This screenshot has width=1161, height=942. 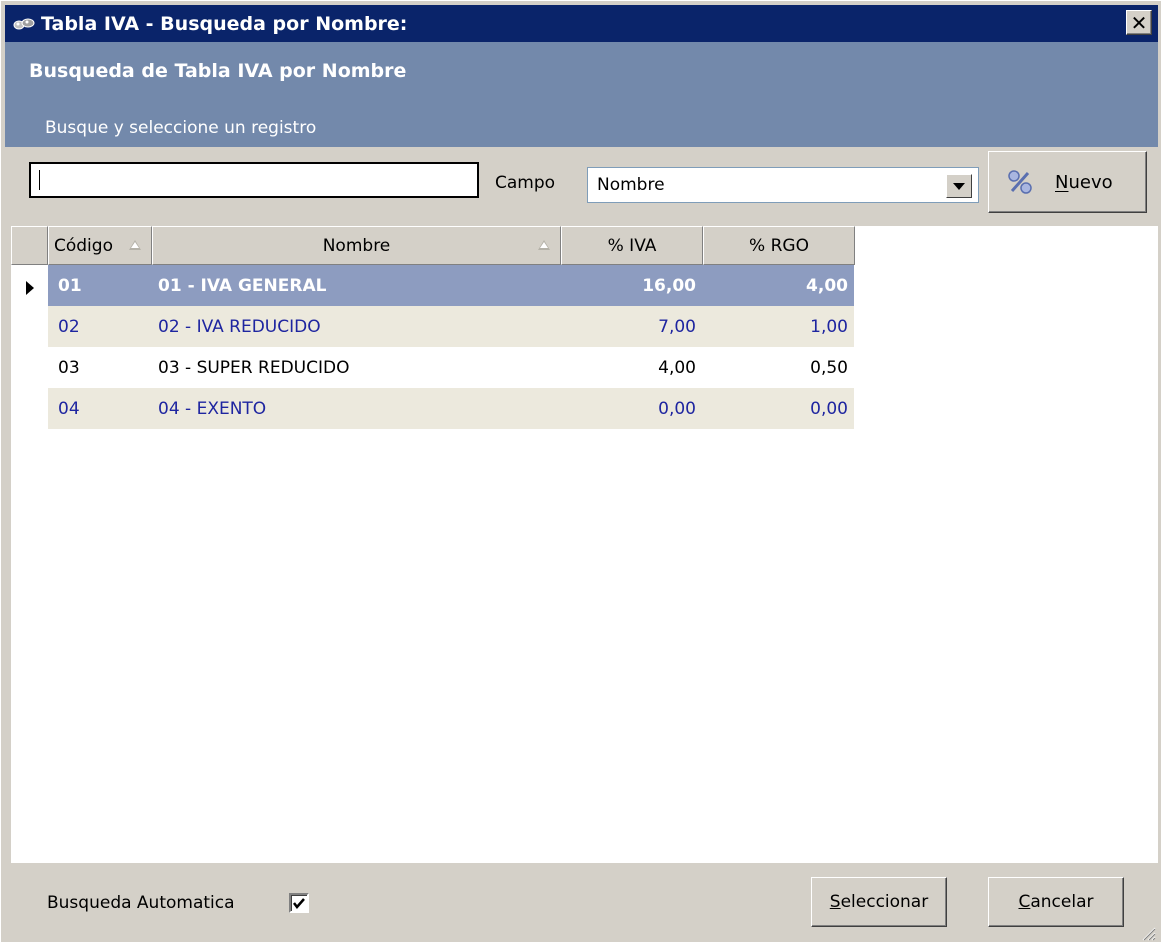 I want to click on cell-rgo: 0,00, so click(x=829, y=408).